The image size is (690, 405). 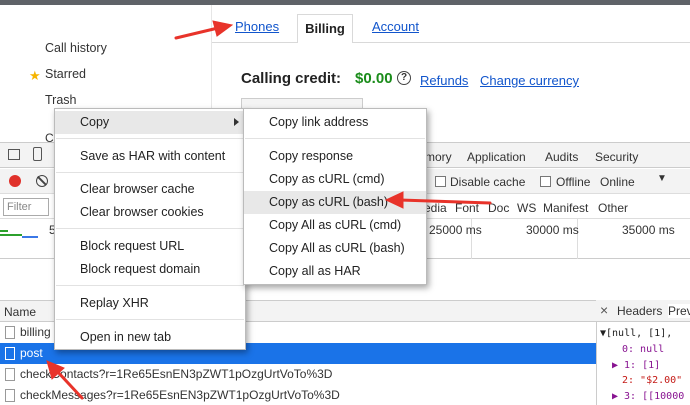 I want to click on menu-item-block-url: Block request URL, so click(x=150, y=246).